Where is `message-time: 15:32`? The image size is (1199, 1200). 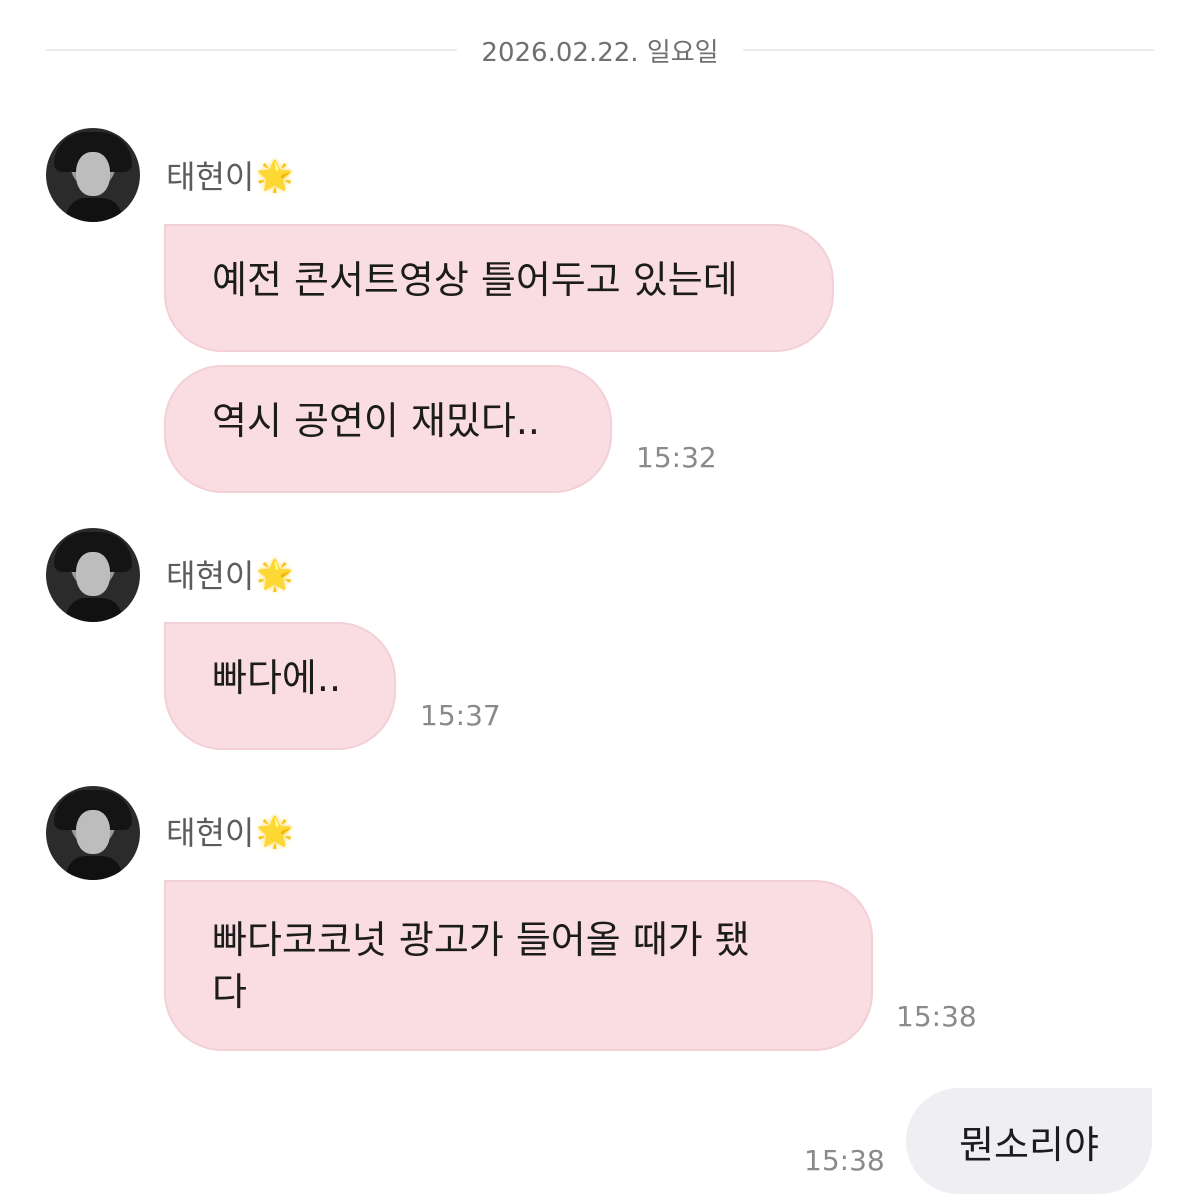 message-time: 15:32 is located at coordinates (676, 457).